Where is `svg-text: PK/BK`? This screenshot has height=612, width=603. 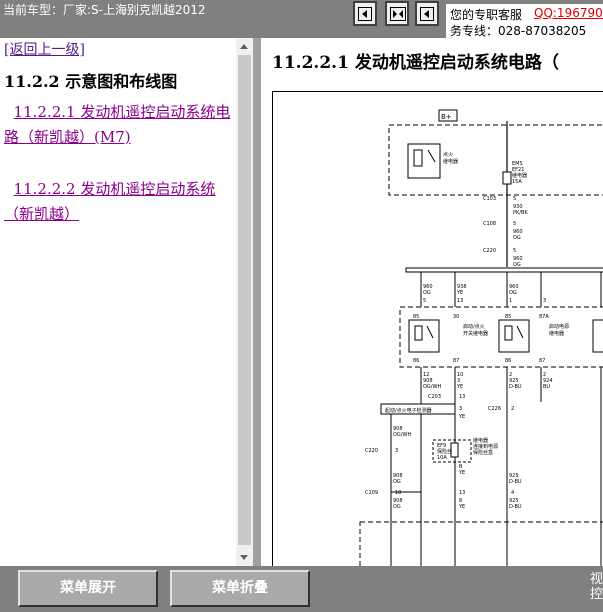 svg-text: PK/BK is located at coordinates (520, 213).